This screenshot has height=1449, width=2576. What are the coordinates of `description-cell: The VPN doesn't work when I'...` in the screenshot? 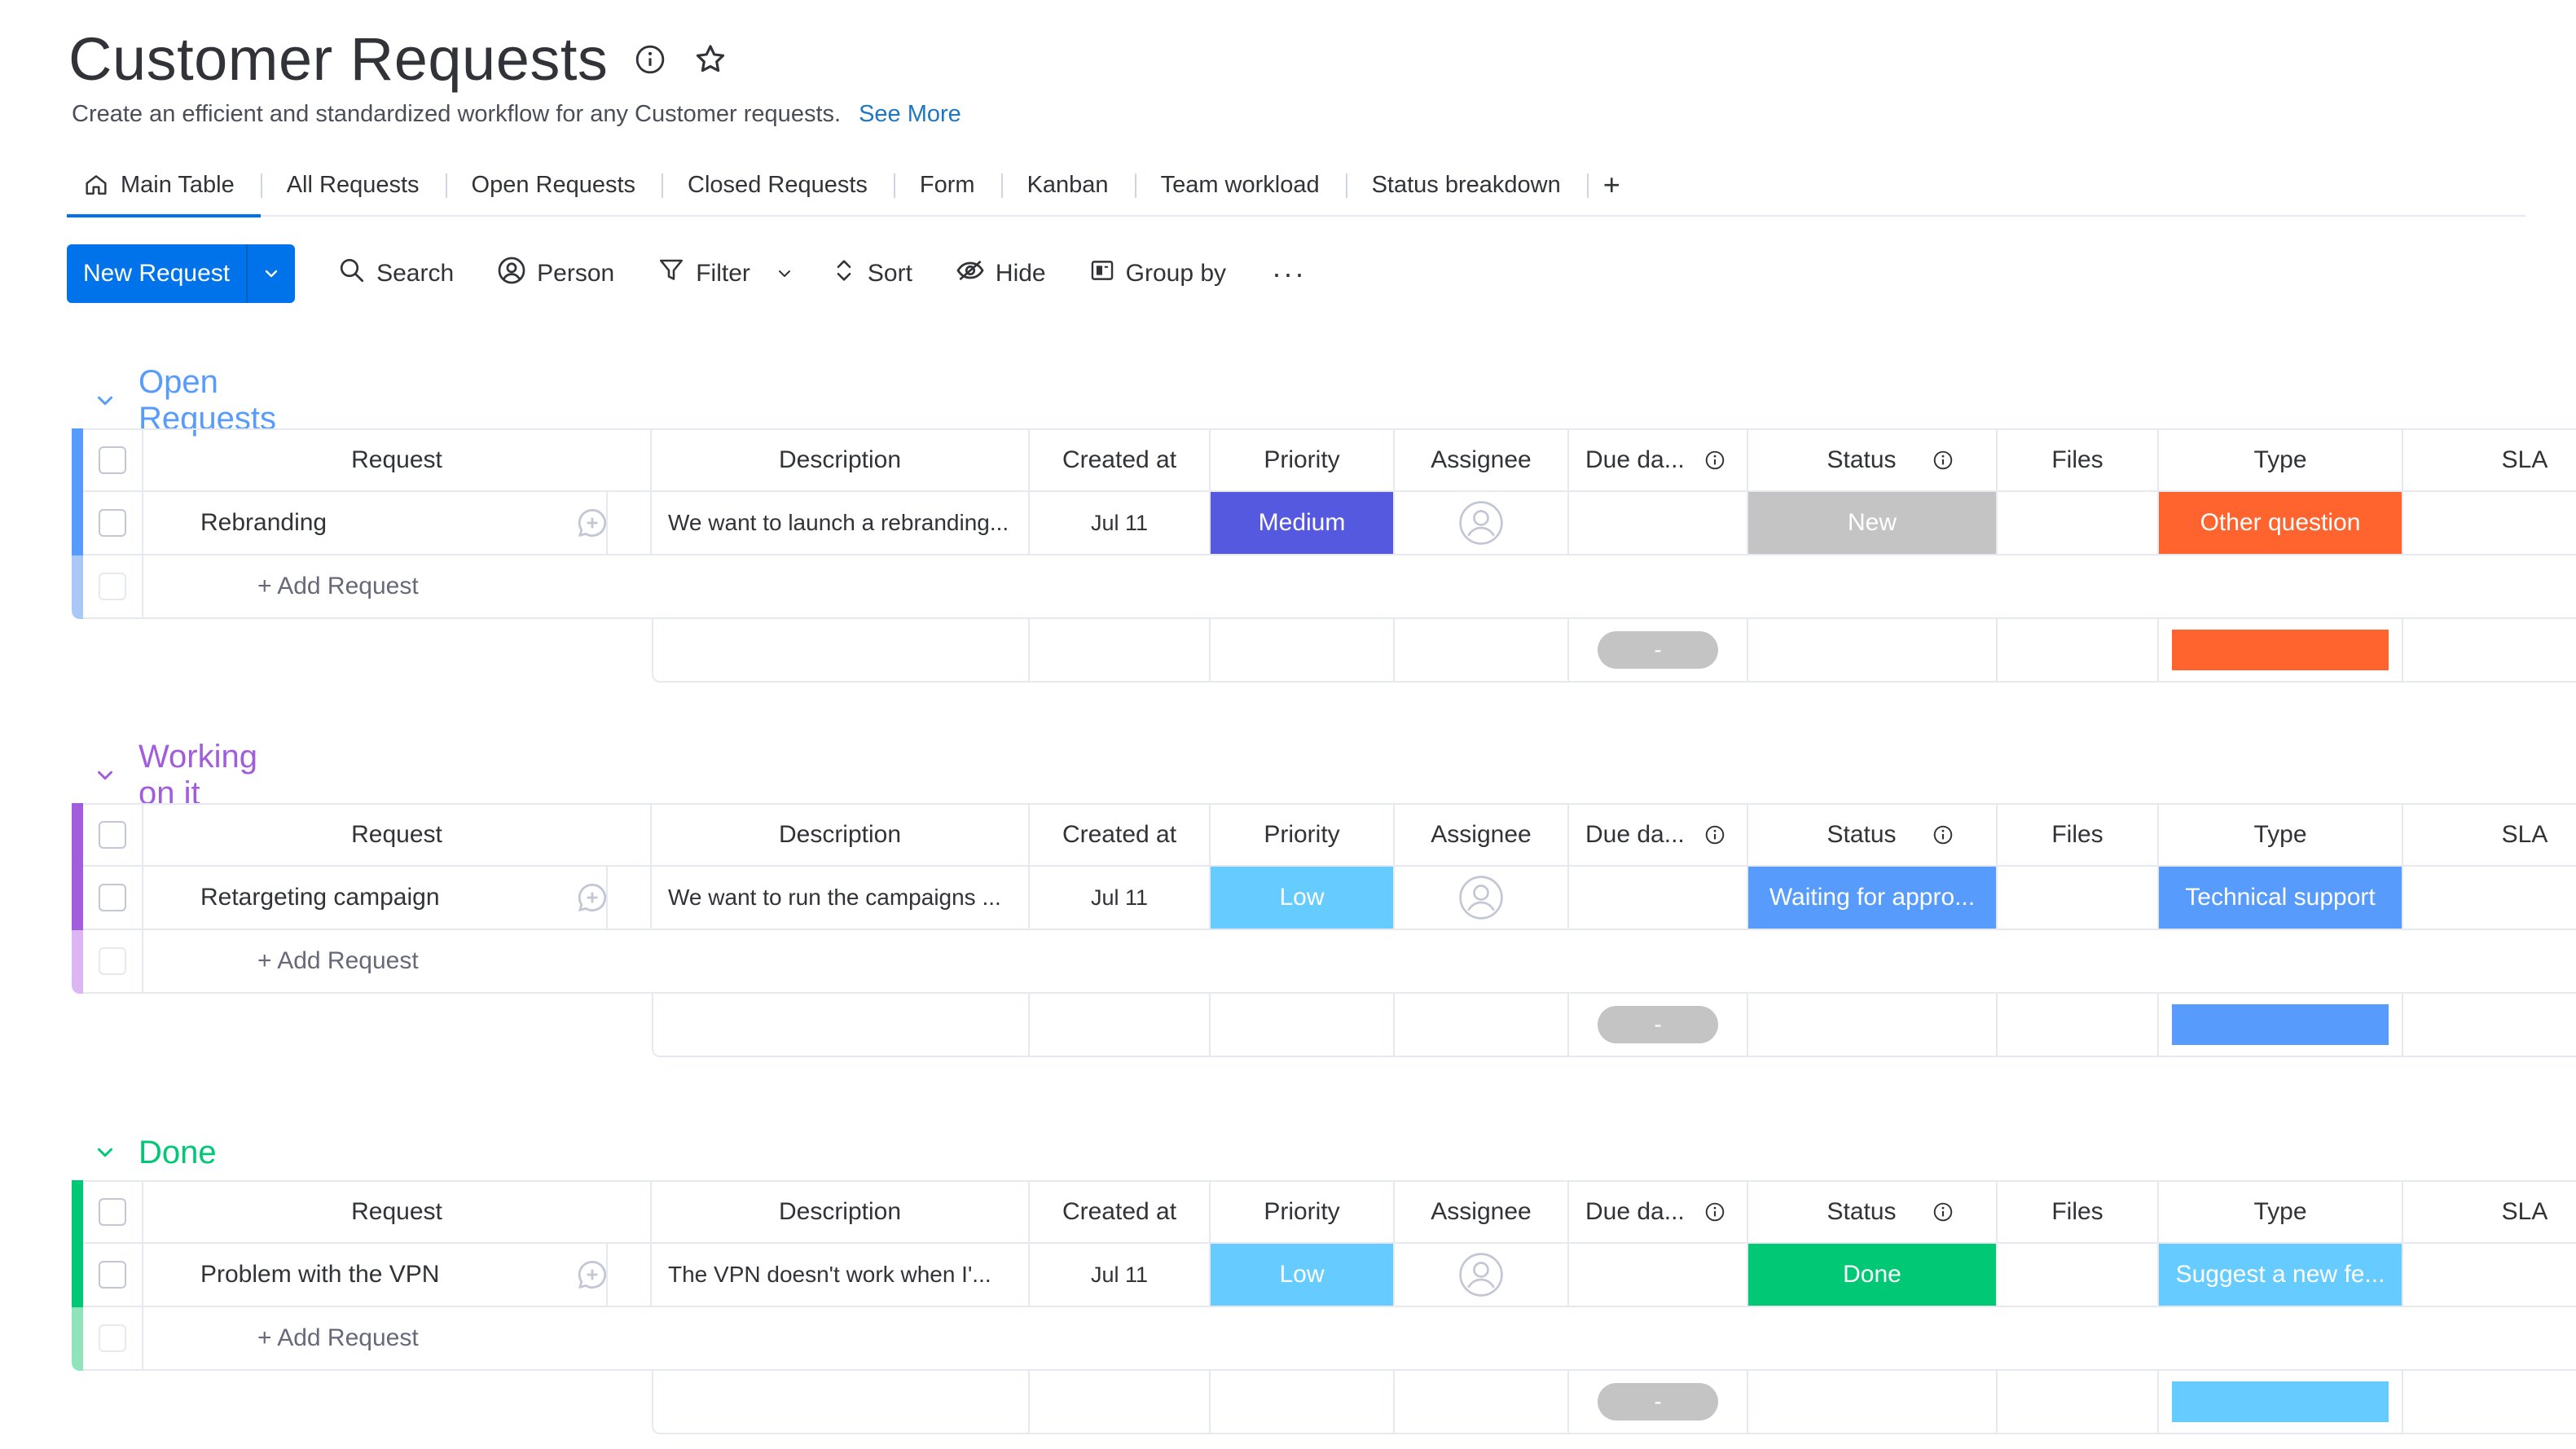 It's located at (841, 1276).